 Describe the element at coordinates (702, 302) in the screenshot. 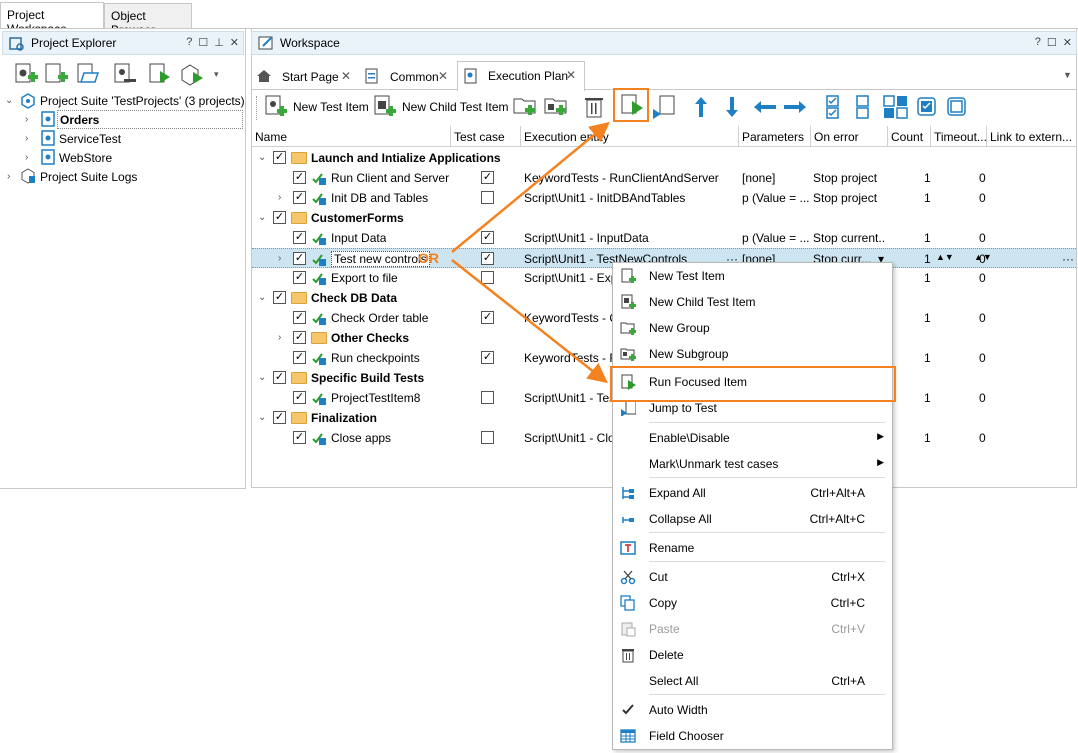

I see `menu-item-label: New Child Test Item` at that location.